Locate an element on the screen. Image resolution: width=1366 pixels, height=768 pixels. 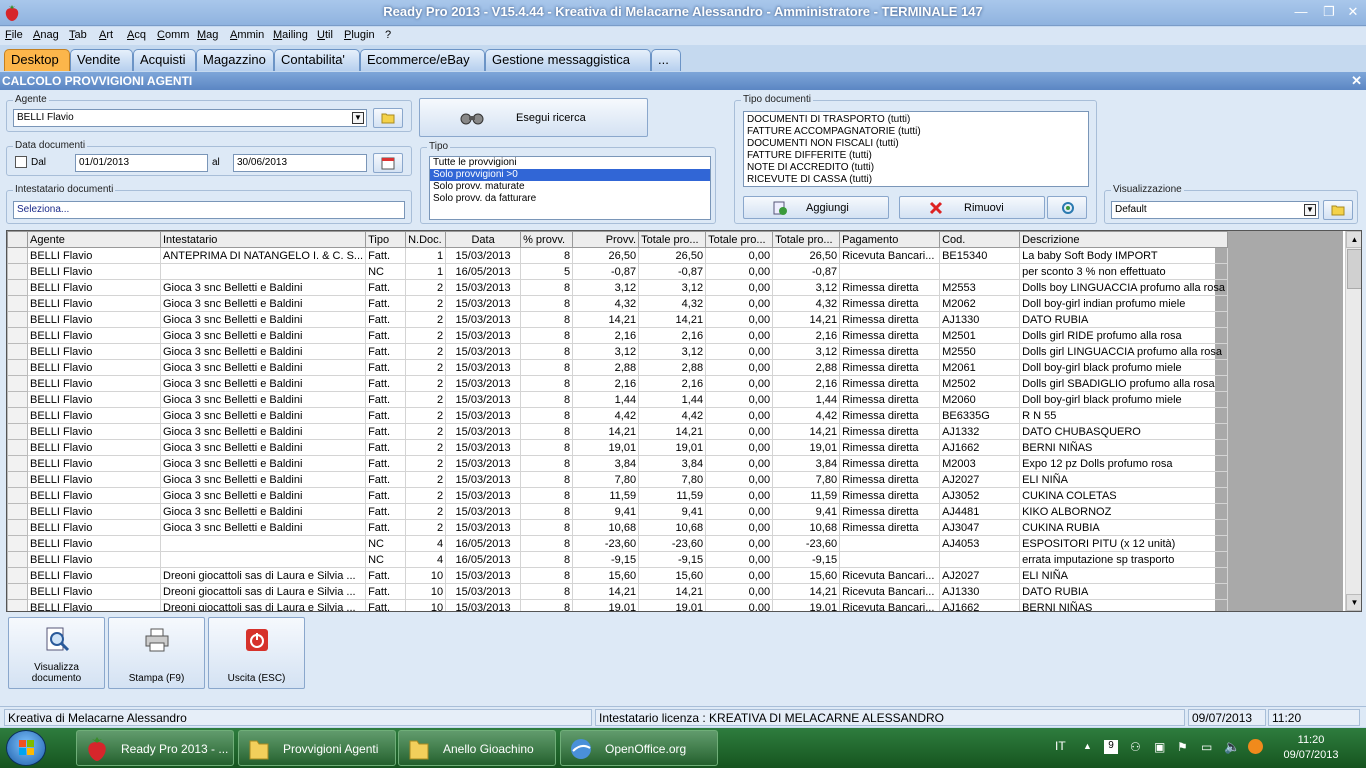
table-cell: per sconto 3 % non effettuato is located at coordinates (1124, 271).